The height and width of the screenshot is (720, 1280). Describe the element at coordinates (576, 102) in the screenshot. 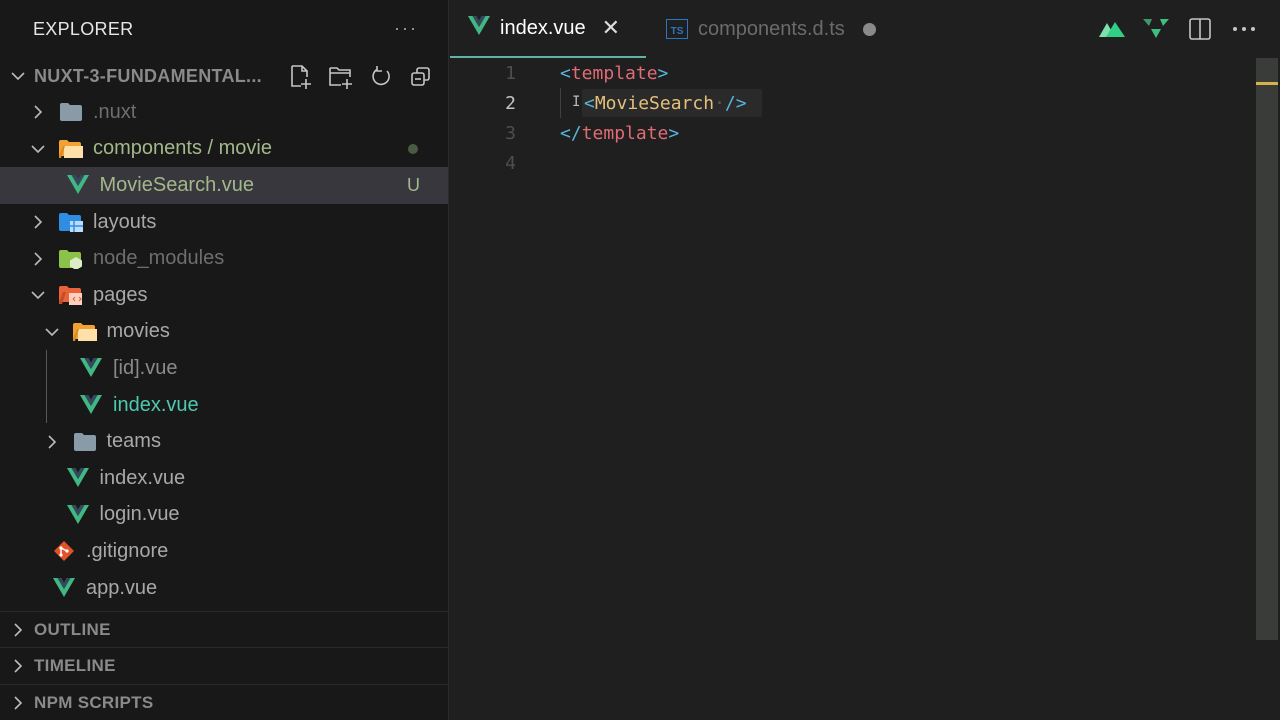

I see `text-cursor-icon: Ι` at that location.